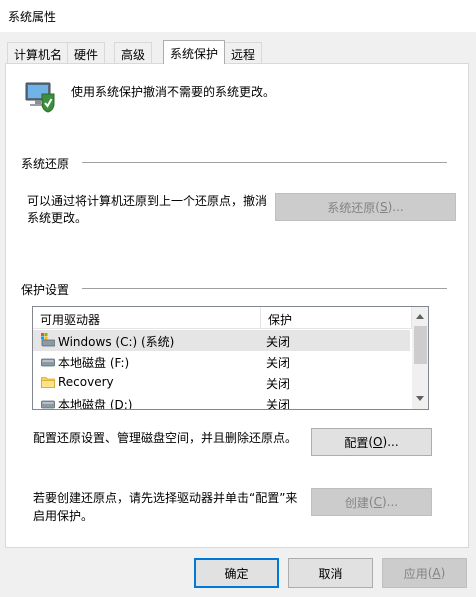 The image size is (476, 597). Describe the element at coordinates (165, 498) in the screenshot. I see `create-description-line1: 若要创建还原点，请先选择驱动器并单击“配置”来` at that location.